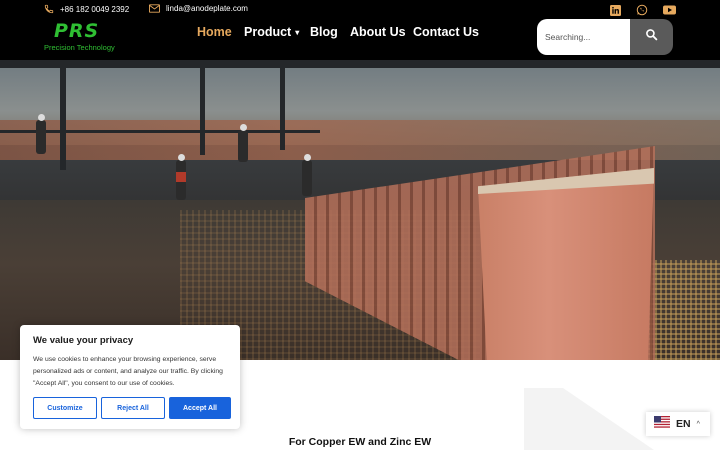 The width and height of the screenshot is (720, 450). Describe the element at coordinates (77, 31) in the screenshot. I see `logo-mark: PRS` at that location.